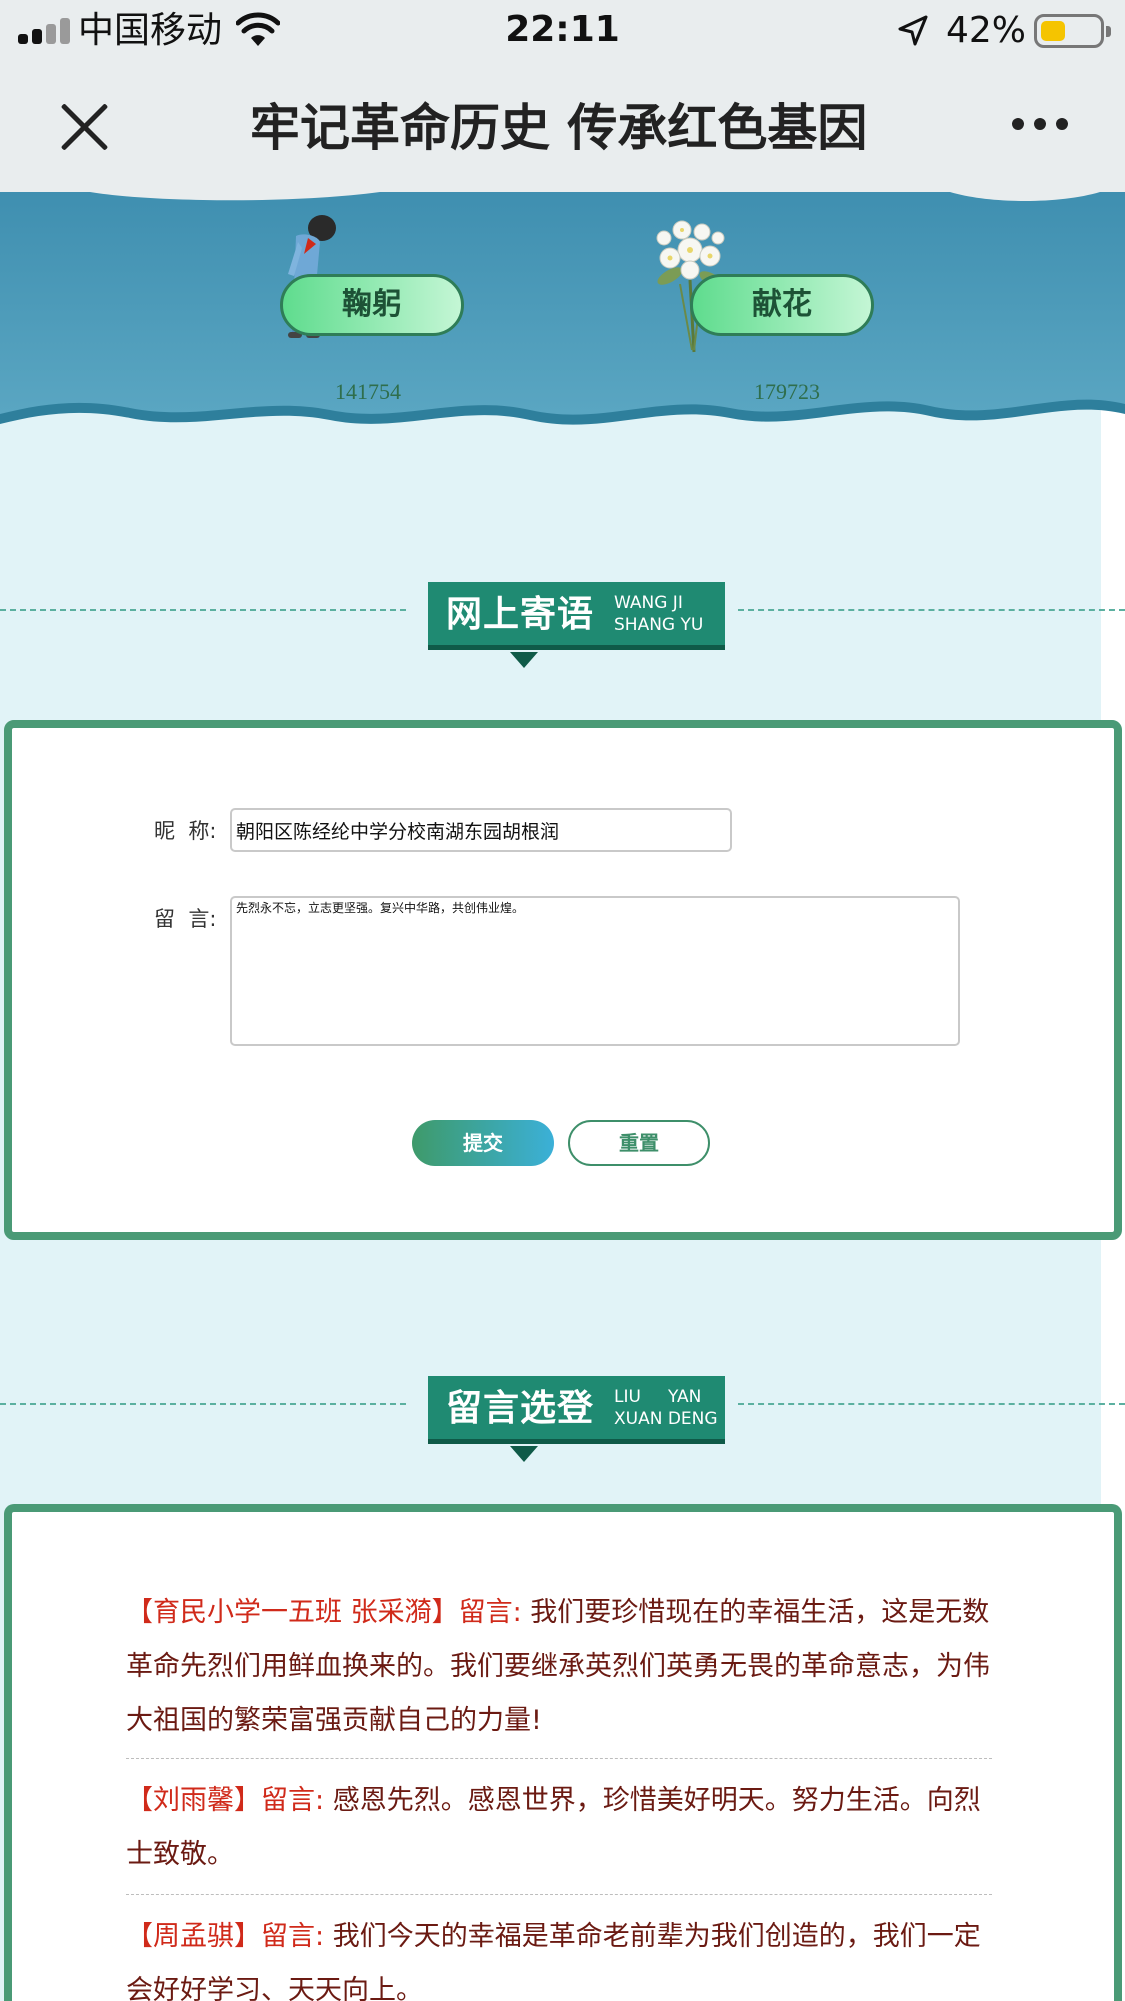 This screenshot has width=1125, height=2001. What do you see at coordinates (658, 1397) in the screenshot?
I see `selected-pinyin-line1: LIU YAN` at bounding box center [658, 1397].